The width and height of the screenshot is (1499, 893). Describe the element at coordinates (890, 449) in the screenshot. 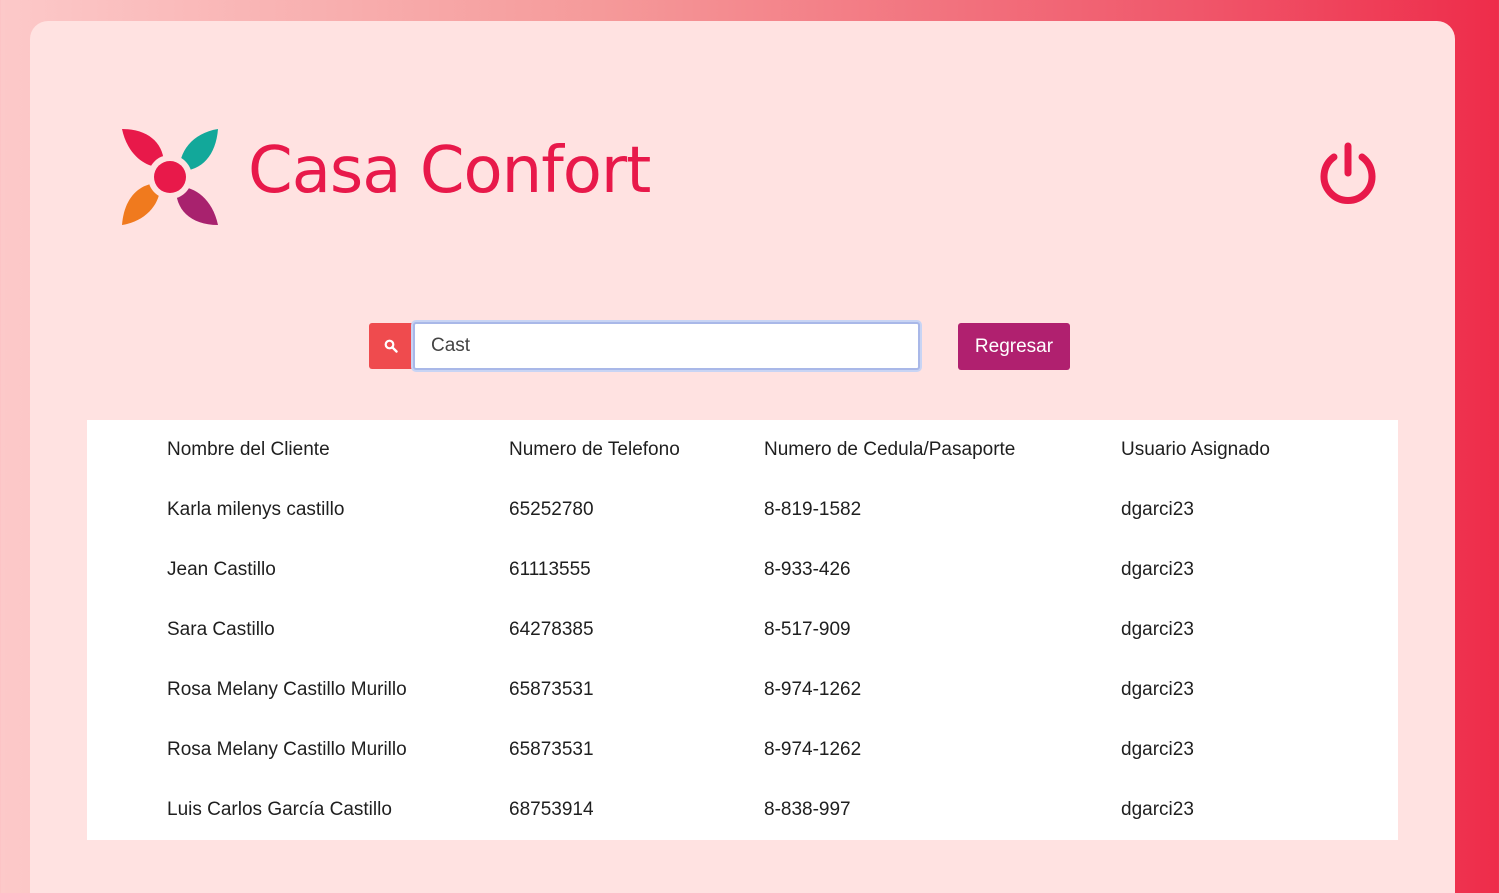

I see `column-header-id-passport: Numero de Cedula/Pasaporte` at that location.